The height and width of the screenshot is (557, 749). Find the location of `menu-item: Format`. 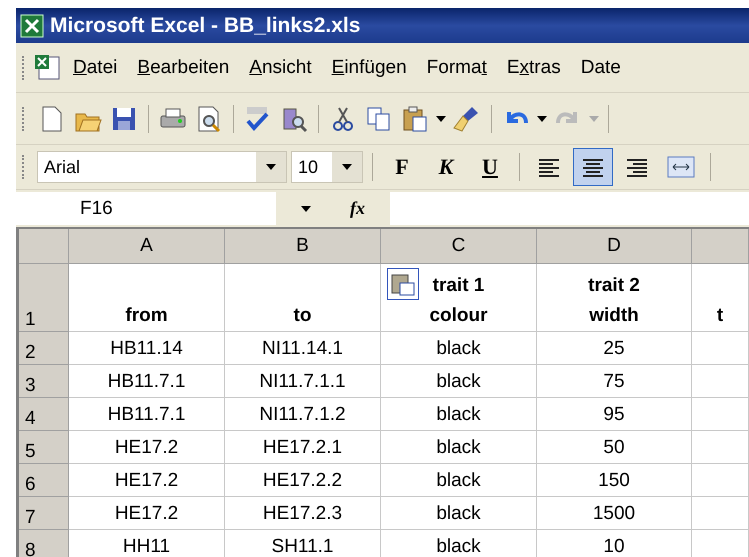

menu-item: Format is located at coordinates (456, 67).